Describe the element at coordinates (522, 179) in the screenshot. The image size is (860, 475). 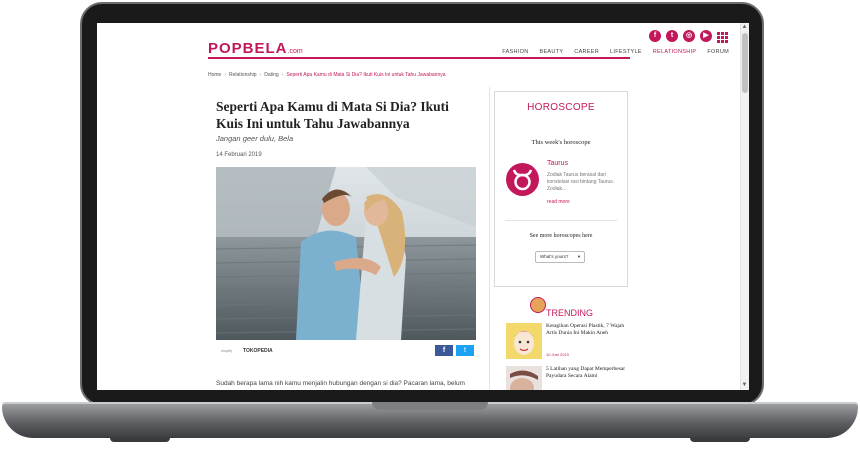
I see `taurus-icon` at that location.